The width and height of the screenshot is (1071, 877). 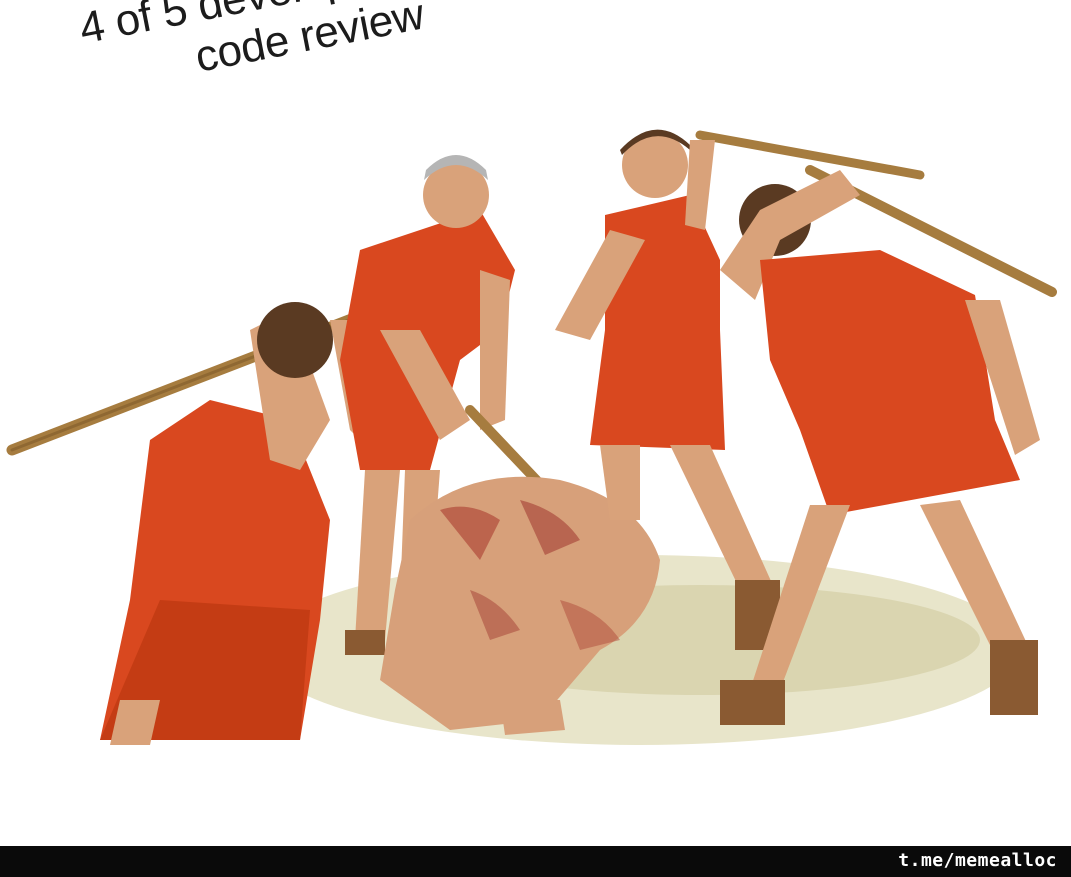 I want to click on footer-bar: t.me/memealloc, so click(x=535, y=861).